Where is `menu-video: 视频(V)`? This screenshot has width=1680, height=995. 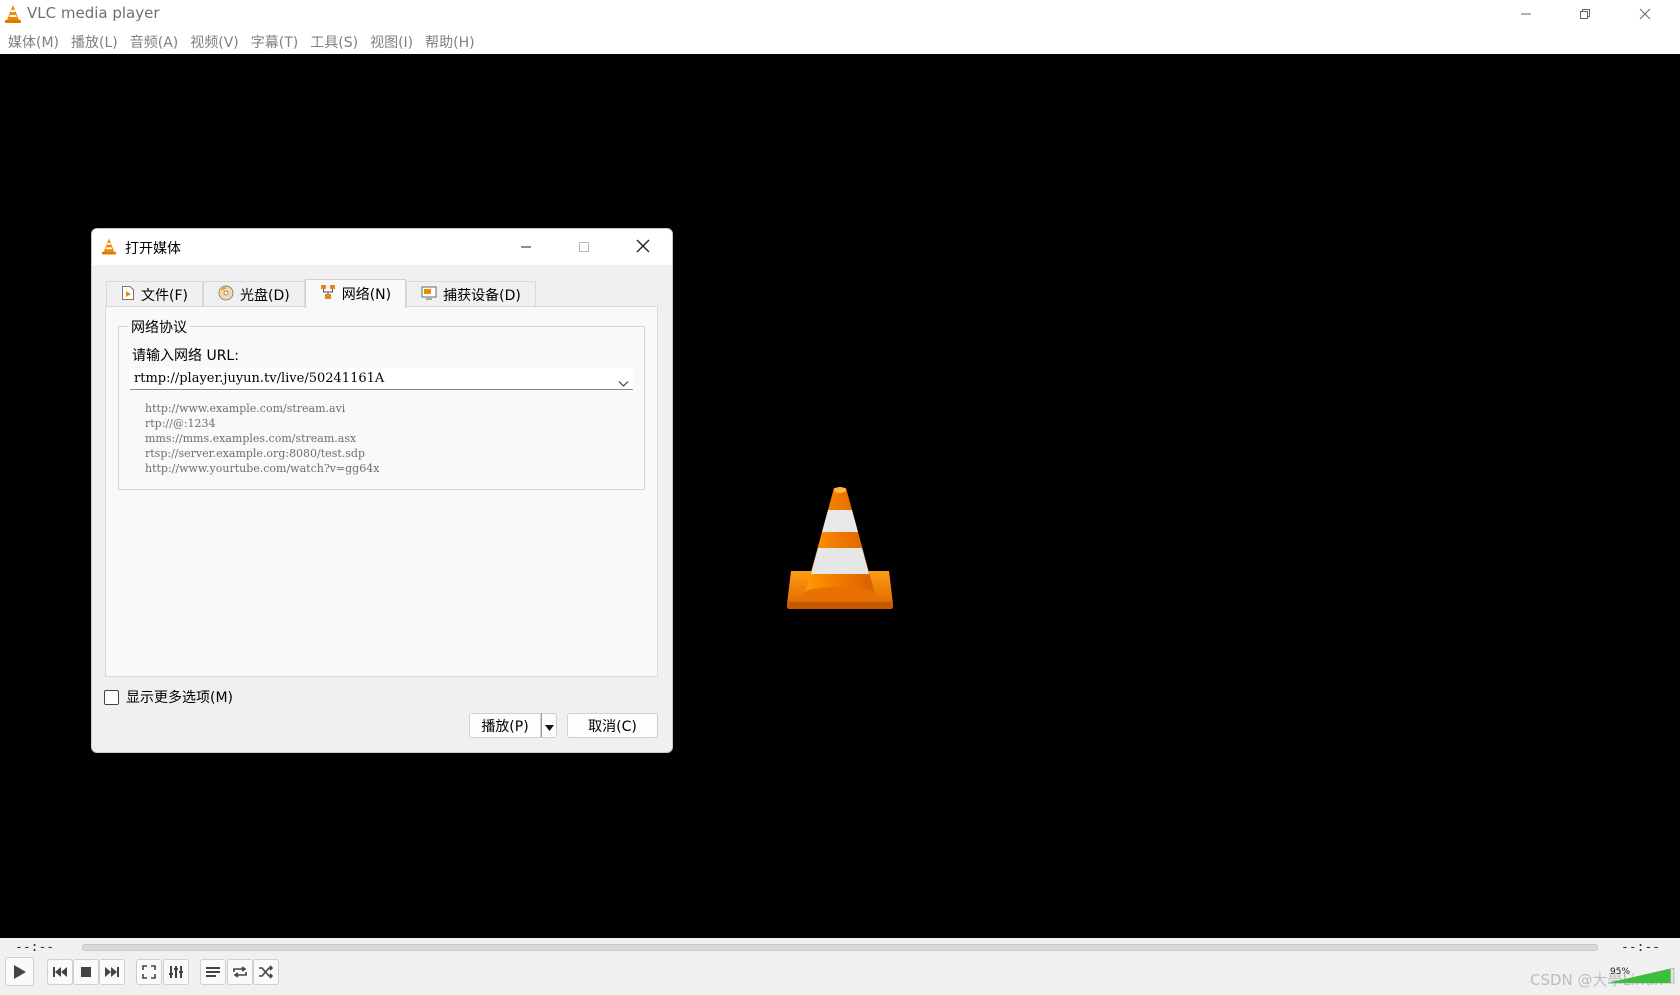
menu-video: 视频(V) is located at coordinates (216, 41).